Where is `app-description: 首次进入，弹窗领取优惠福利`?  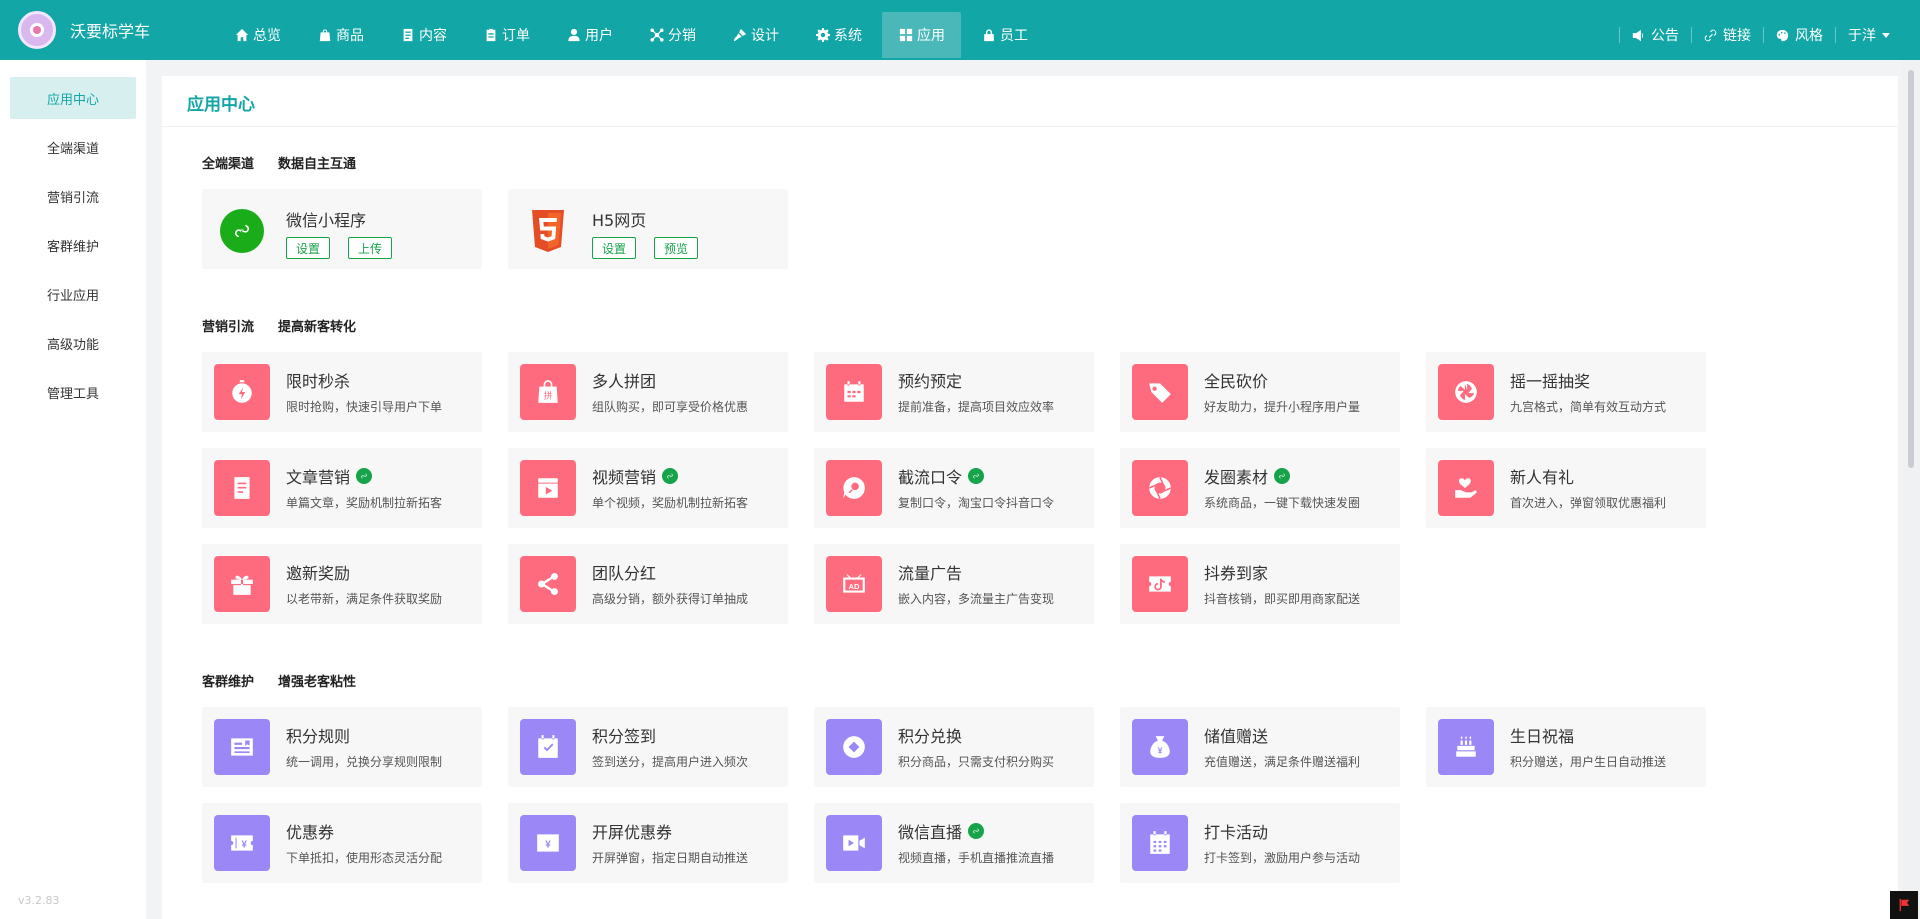 app-description: 首次进入，弹窗领取优惠福利 is located at coordinates (1588, 503).